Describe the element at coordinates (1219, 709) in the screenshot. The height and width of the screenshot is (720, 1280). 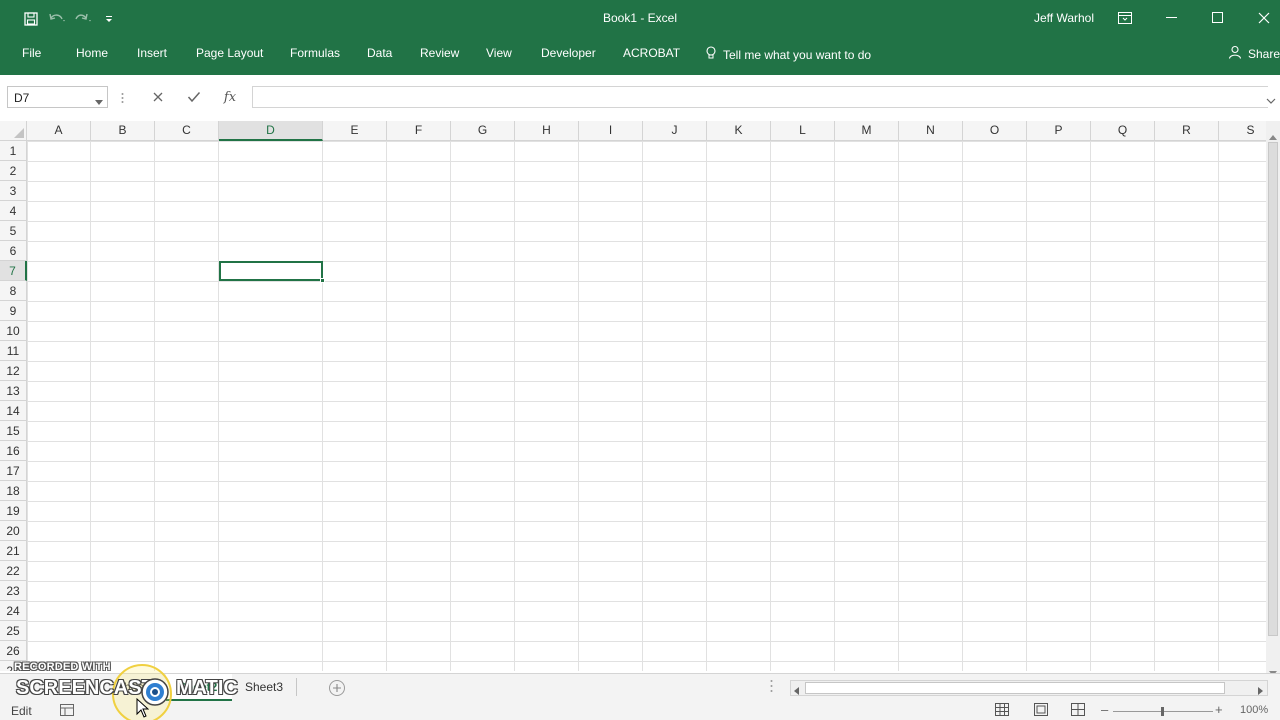
I see `zoom-in-icon: +` at that location.